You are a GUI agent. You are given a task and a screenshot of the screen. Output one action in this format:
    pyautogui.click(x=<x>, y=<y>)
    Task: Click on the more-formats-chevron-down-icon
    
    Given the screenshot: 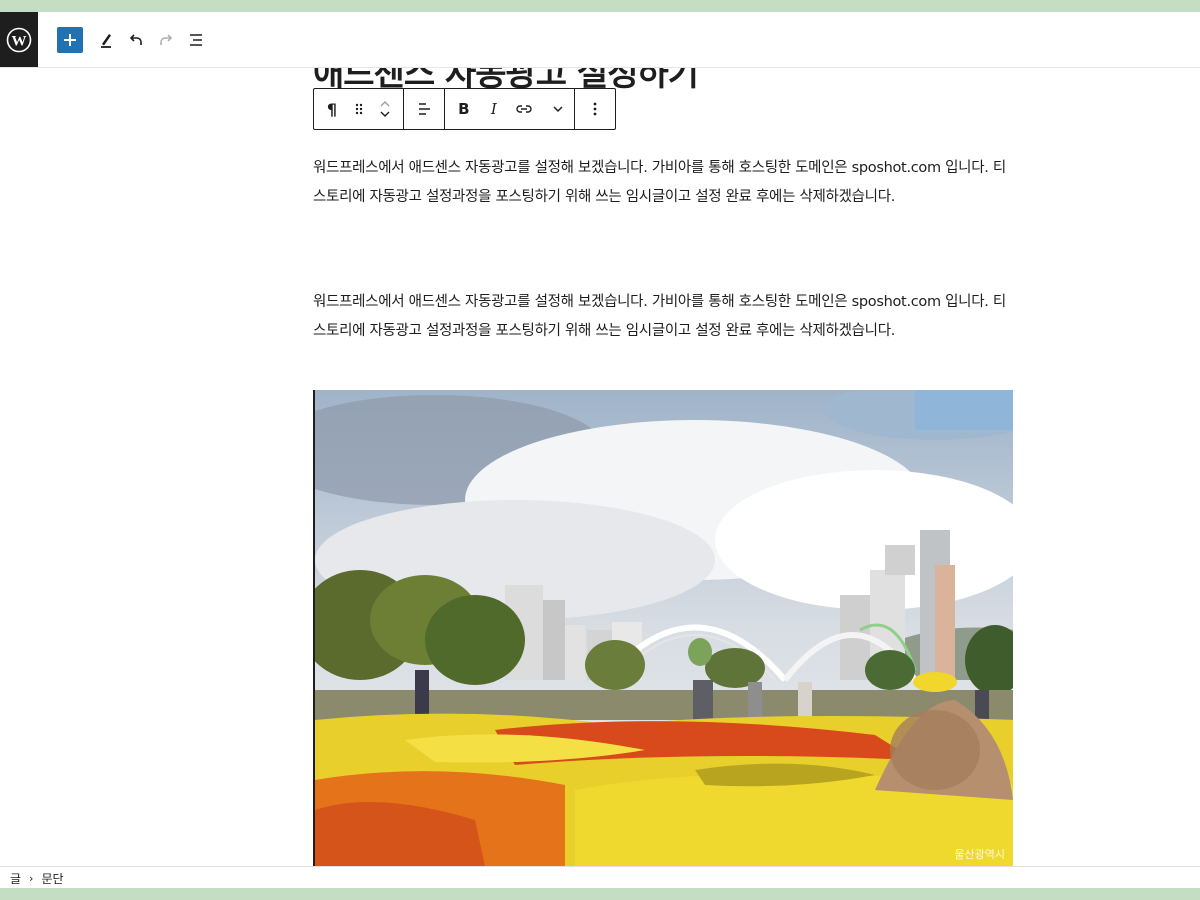 What is the action you would take?
    pyautogui.click(x=558, y=109)
    